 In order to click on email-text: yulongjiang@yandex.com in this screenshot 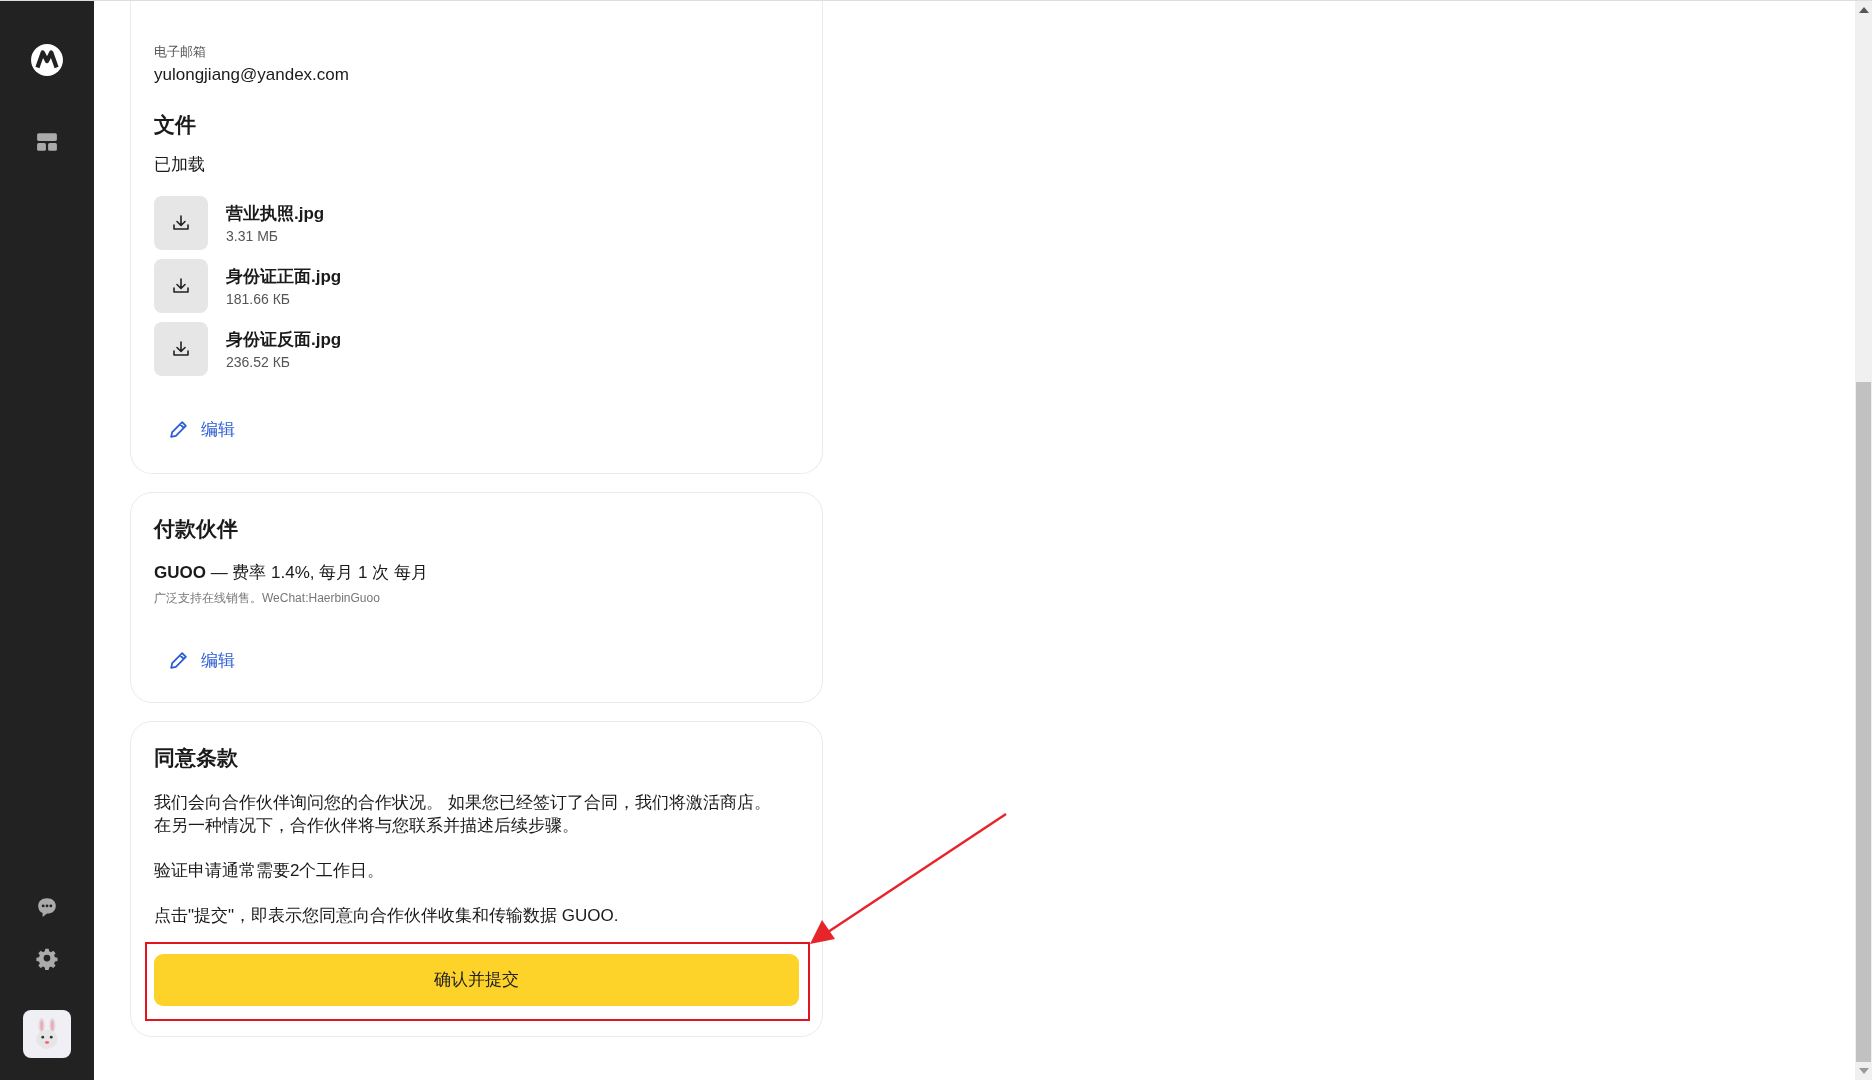, I will do `click(252, 75)`.